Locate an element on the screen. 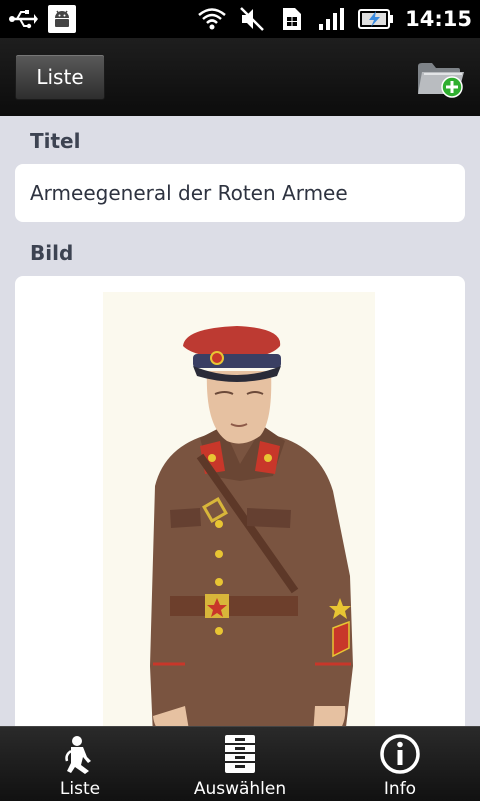  android-debug-icon is located at coordinates (62, 19).